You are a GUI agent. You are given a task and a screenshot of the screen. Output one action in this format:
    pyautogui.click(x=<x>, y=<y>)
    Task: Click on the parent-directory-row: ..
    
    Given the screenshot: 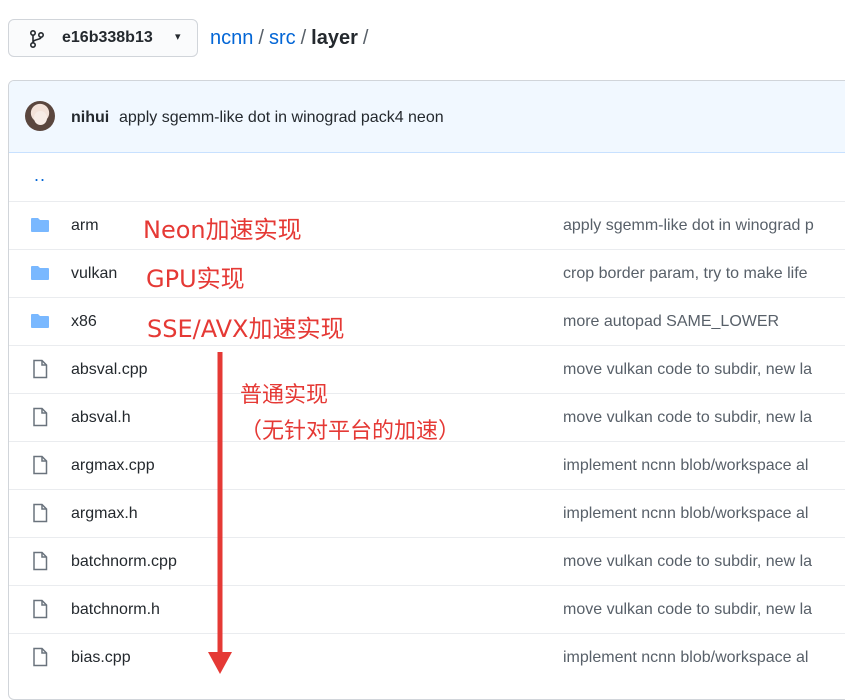 What is the action you would take?
    pyautogui.click(x=427, y=177)
    